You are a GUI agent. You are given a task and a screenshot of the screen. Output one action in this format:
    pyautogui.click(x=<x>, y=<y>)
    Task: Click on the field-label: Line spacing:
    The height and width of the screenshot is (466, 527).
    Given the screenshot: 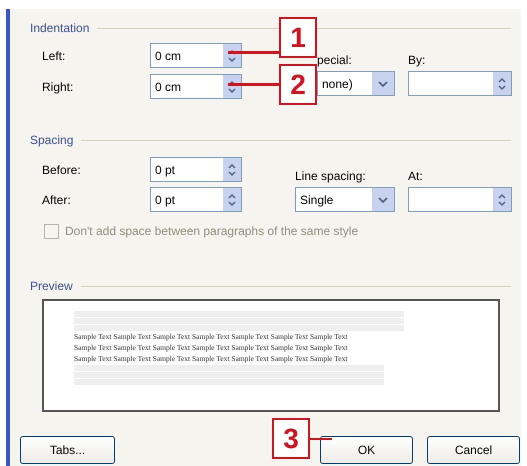 What is the action you would take?
    pyautogui.click(x=331, y=176)
    